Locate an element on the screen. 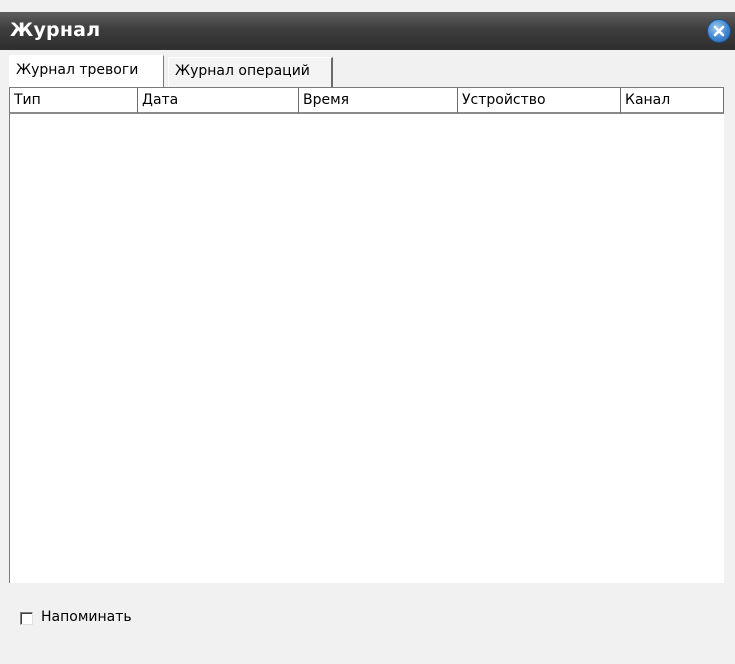  close-icon is located at coordinates (719, 31).